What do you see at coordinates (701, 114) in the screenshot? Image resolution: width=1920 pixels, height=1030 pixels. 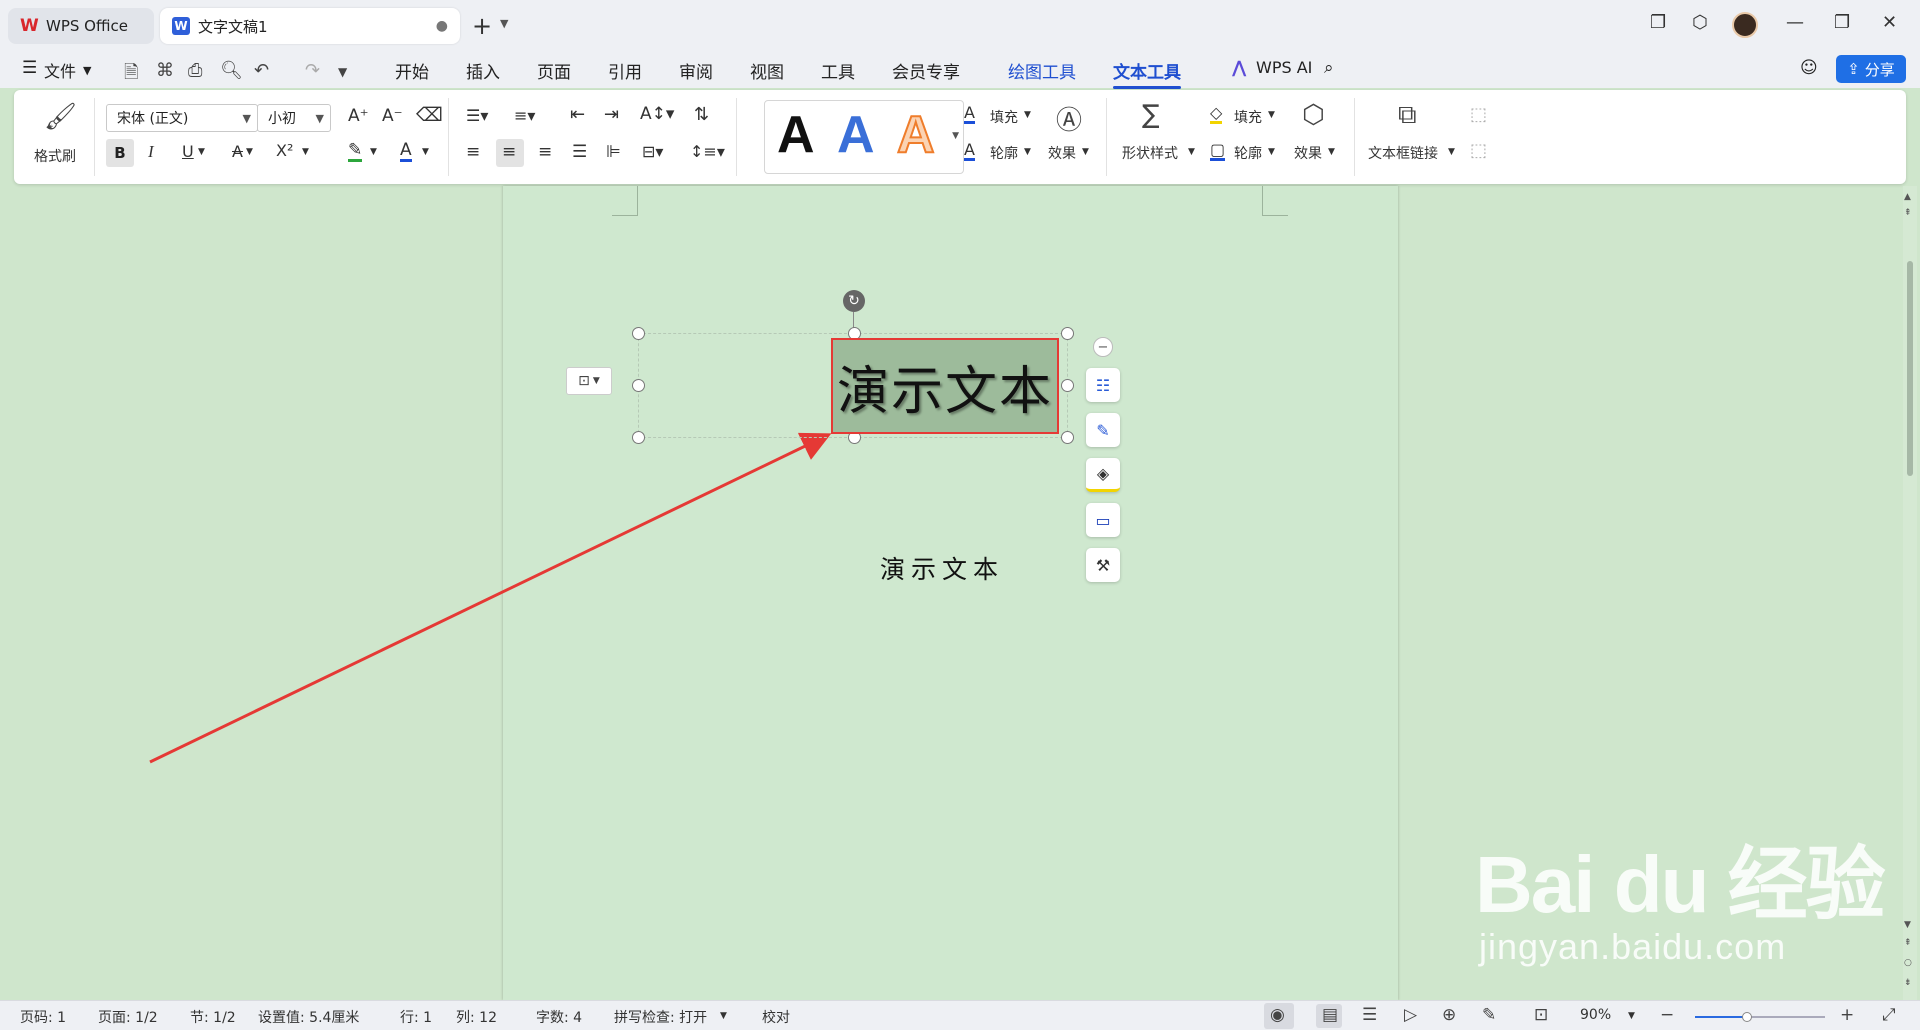 I see `sort-icon: ⇅` at bounding box center [701, 114].